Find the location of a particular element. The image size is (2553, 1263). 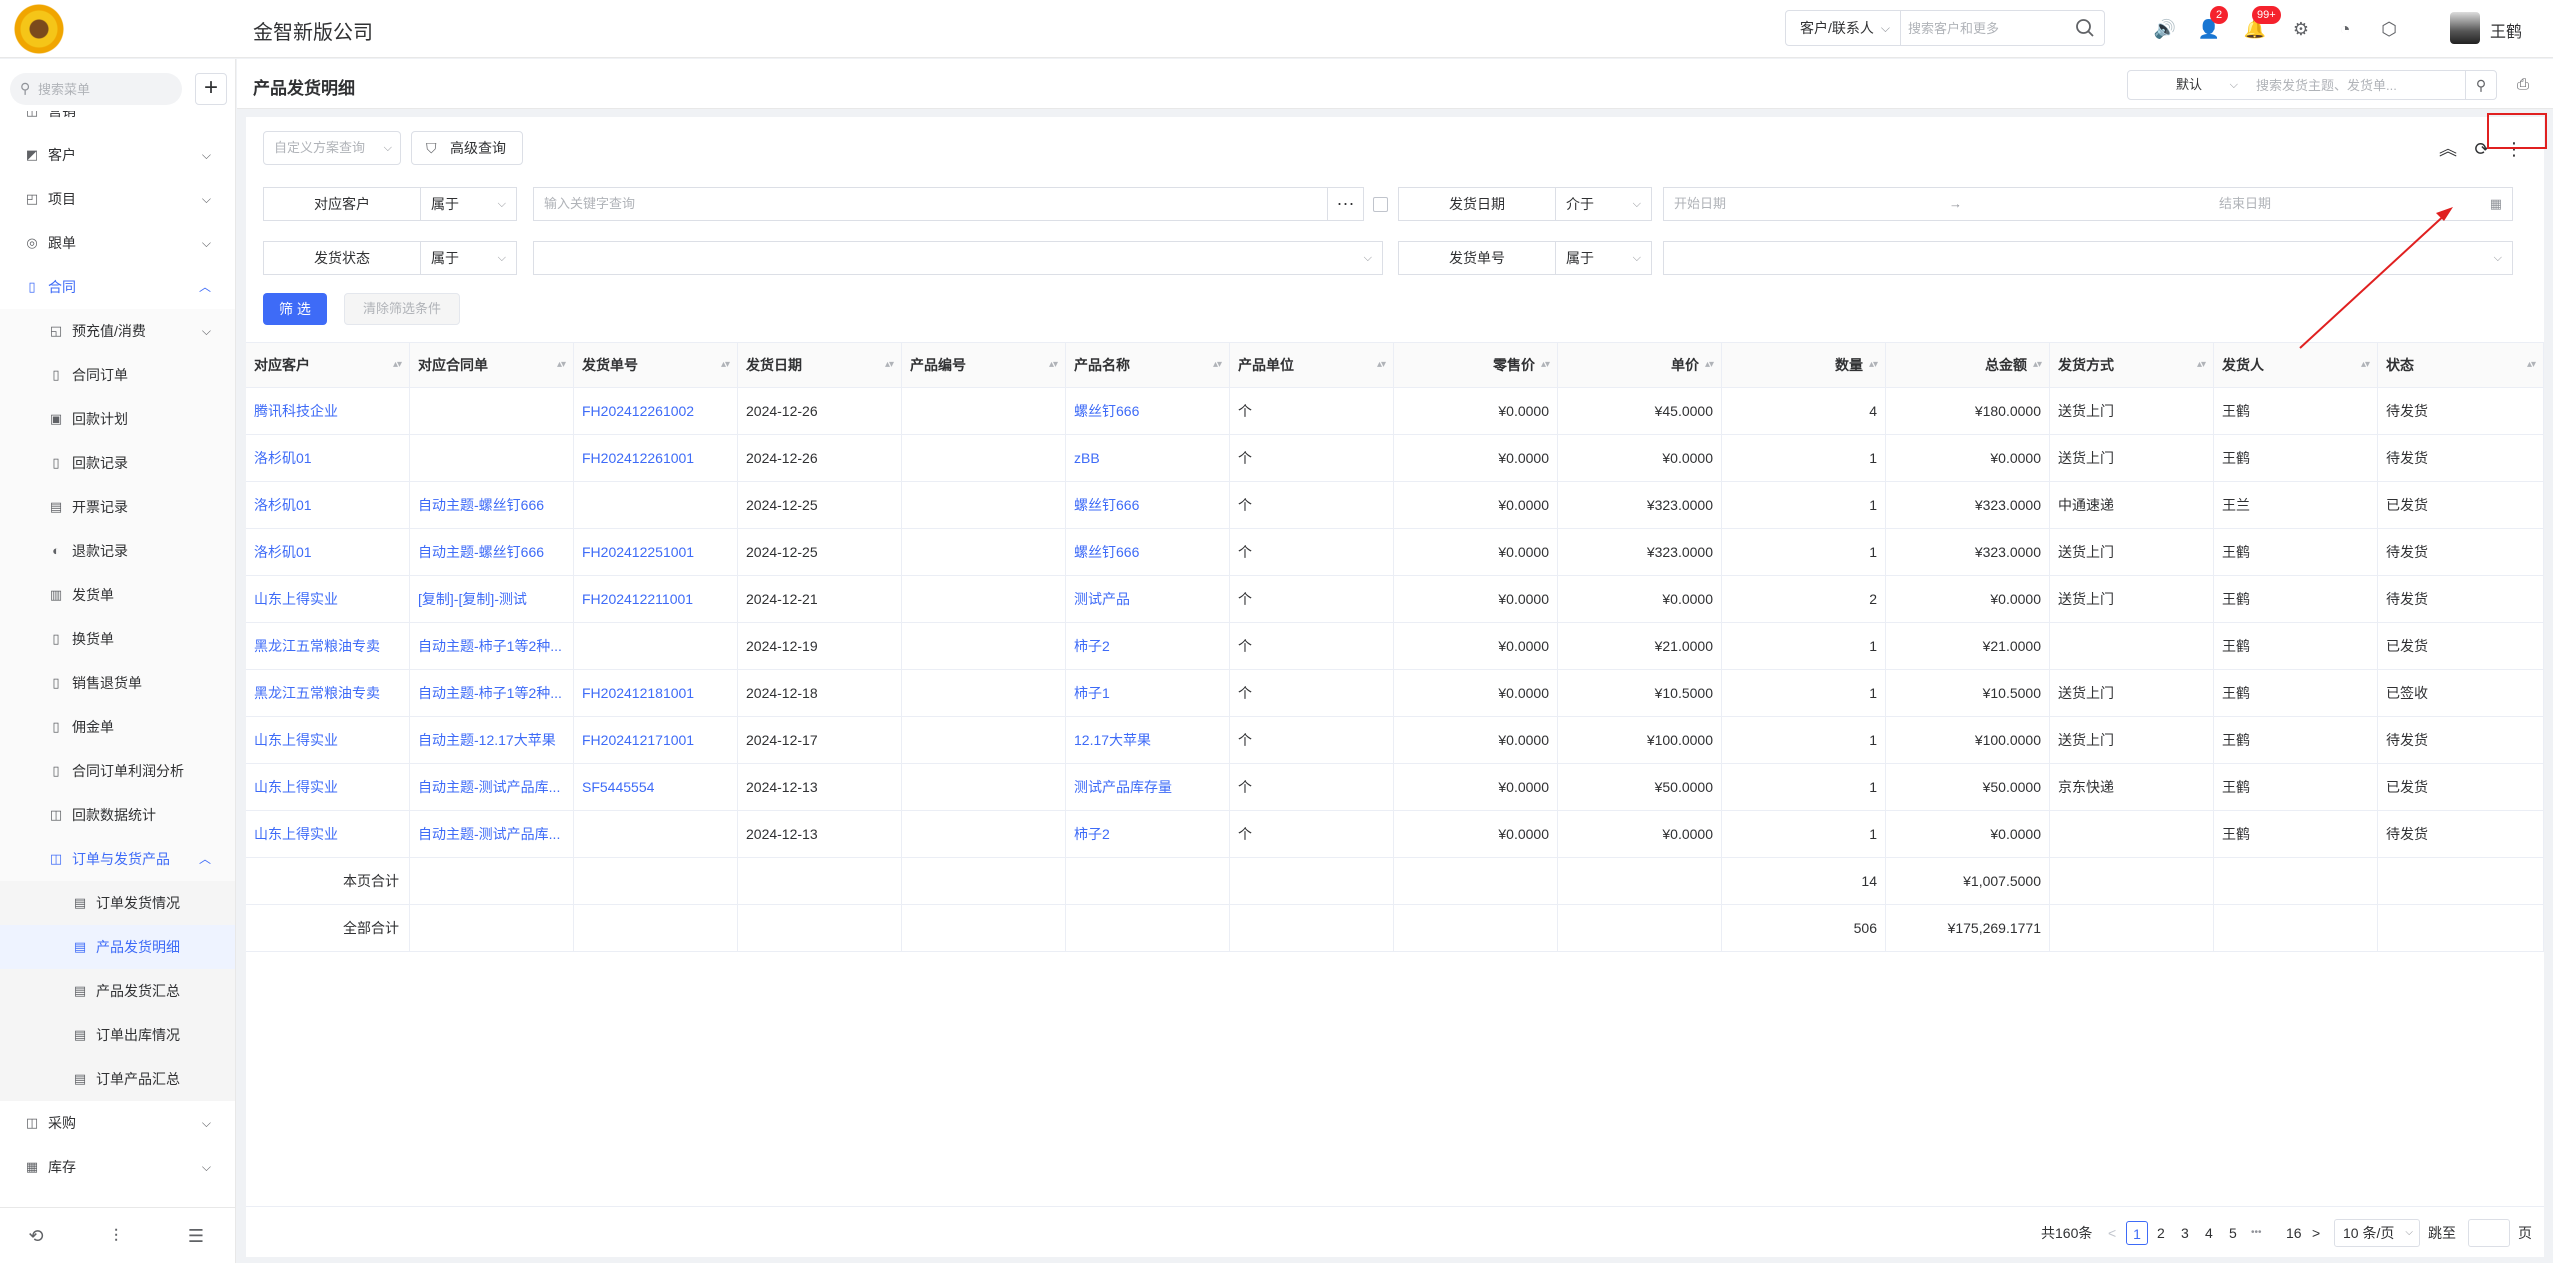

search-type-select: 客户/联系人 ⌵ is located at coordinates (1843, 28).